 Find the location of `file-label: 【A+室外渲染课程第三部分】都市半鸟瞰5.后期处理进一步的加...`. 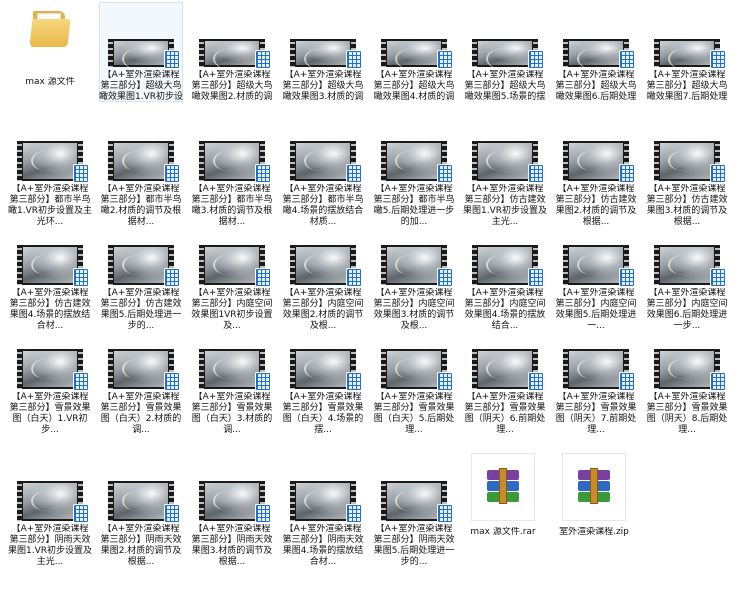

file-label: 【A+室外渲染课程第三部分】都市半鸟瞰5.后期处理进一步的加... is located at coordinates (414, 205).